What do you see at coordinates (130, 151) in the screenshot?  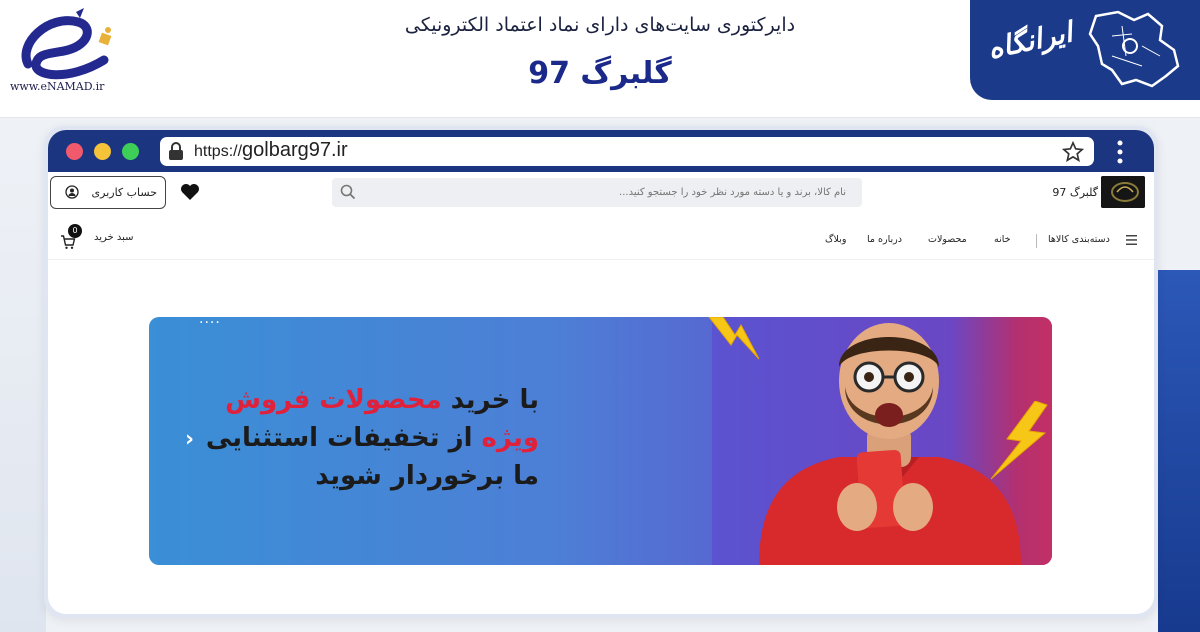 I see `maximize-window-button` at bounding box center [130, 151].